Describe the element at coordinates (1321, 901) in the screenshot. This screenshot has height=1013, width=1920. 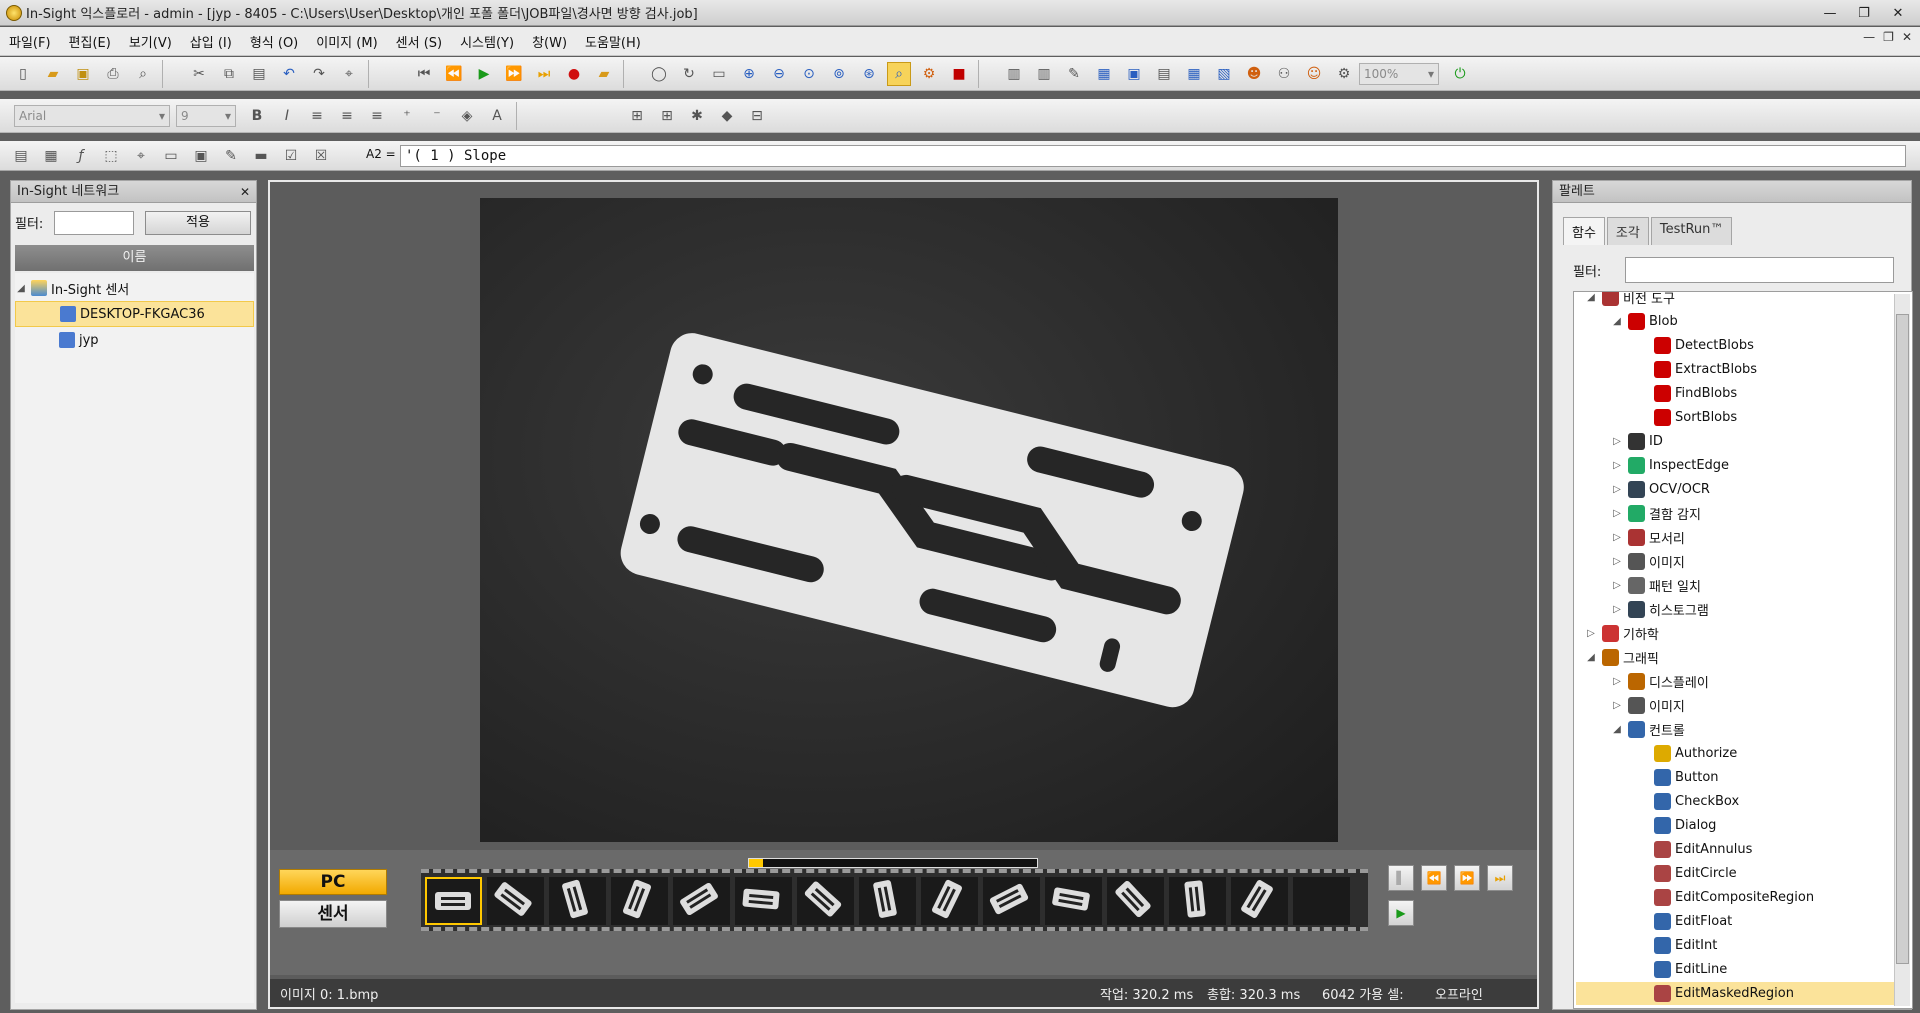
I see `filmstrip-empty-slot` at that location.